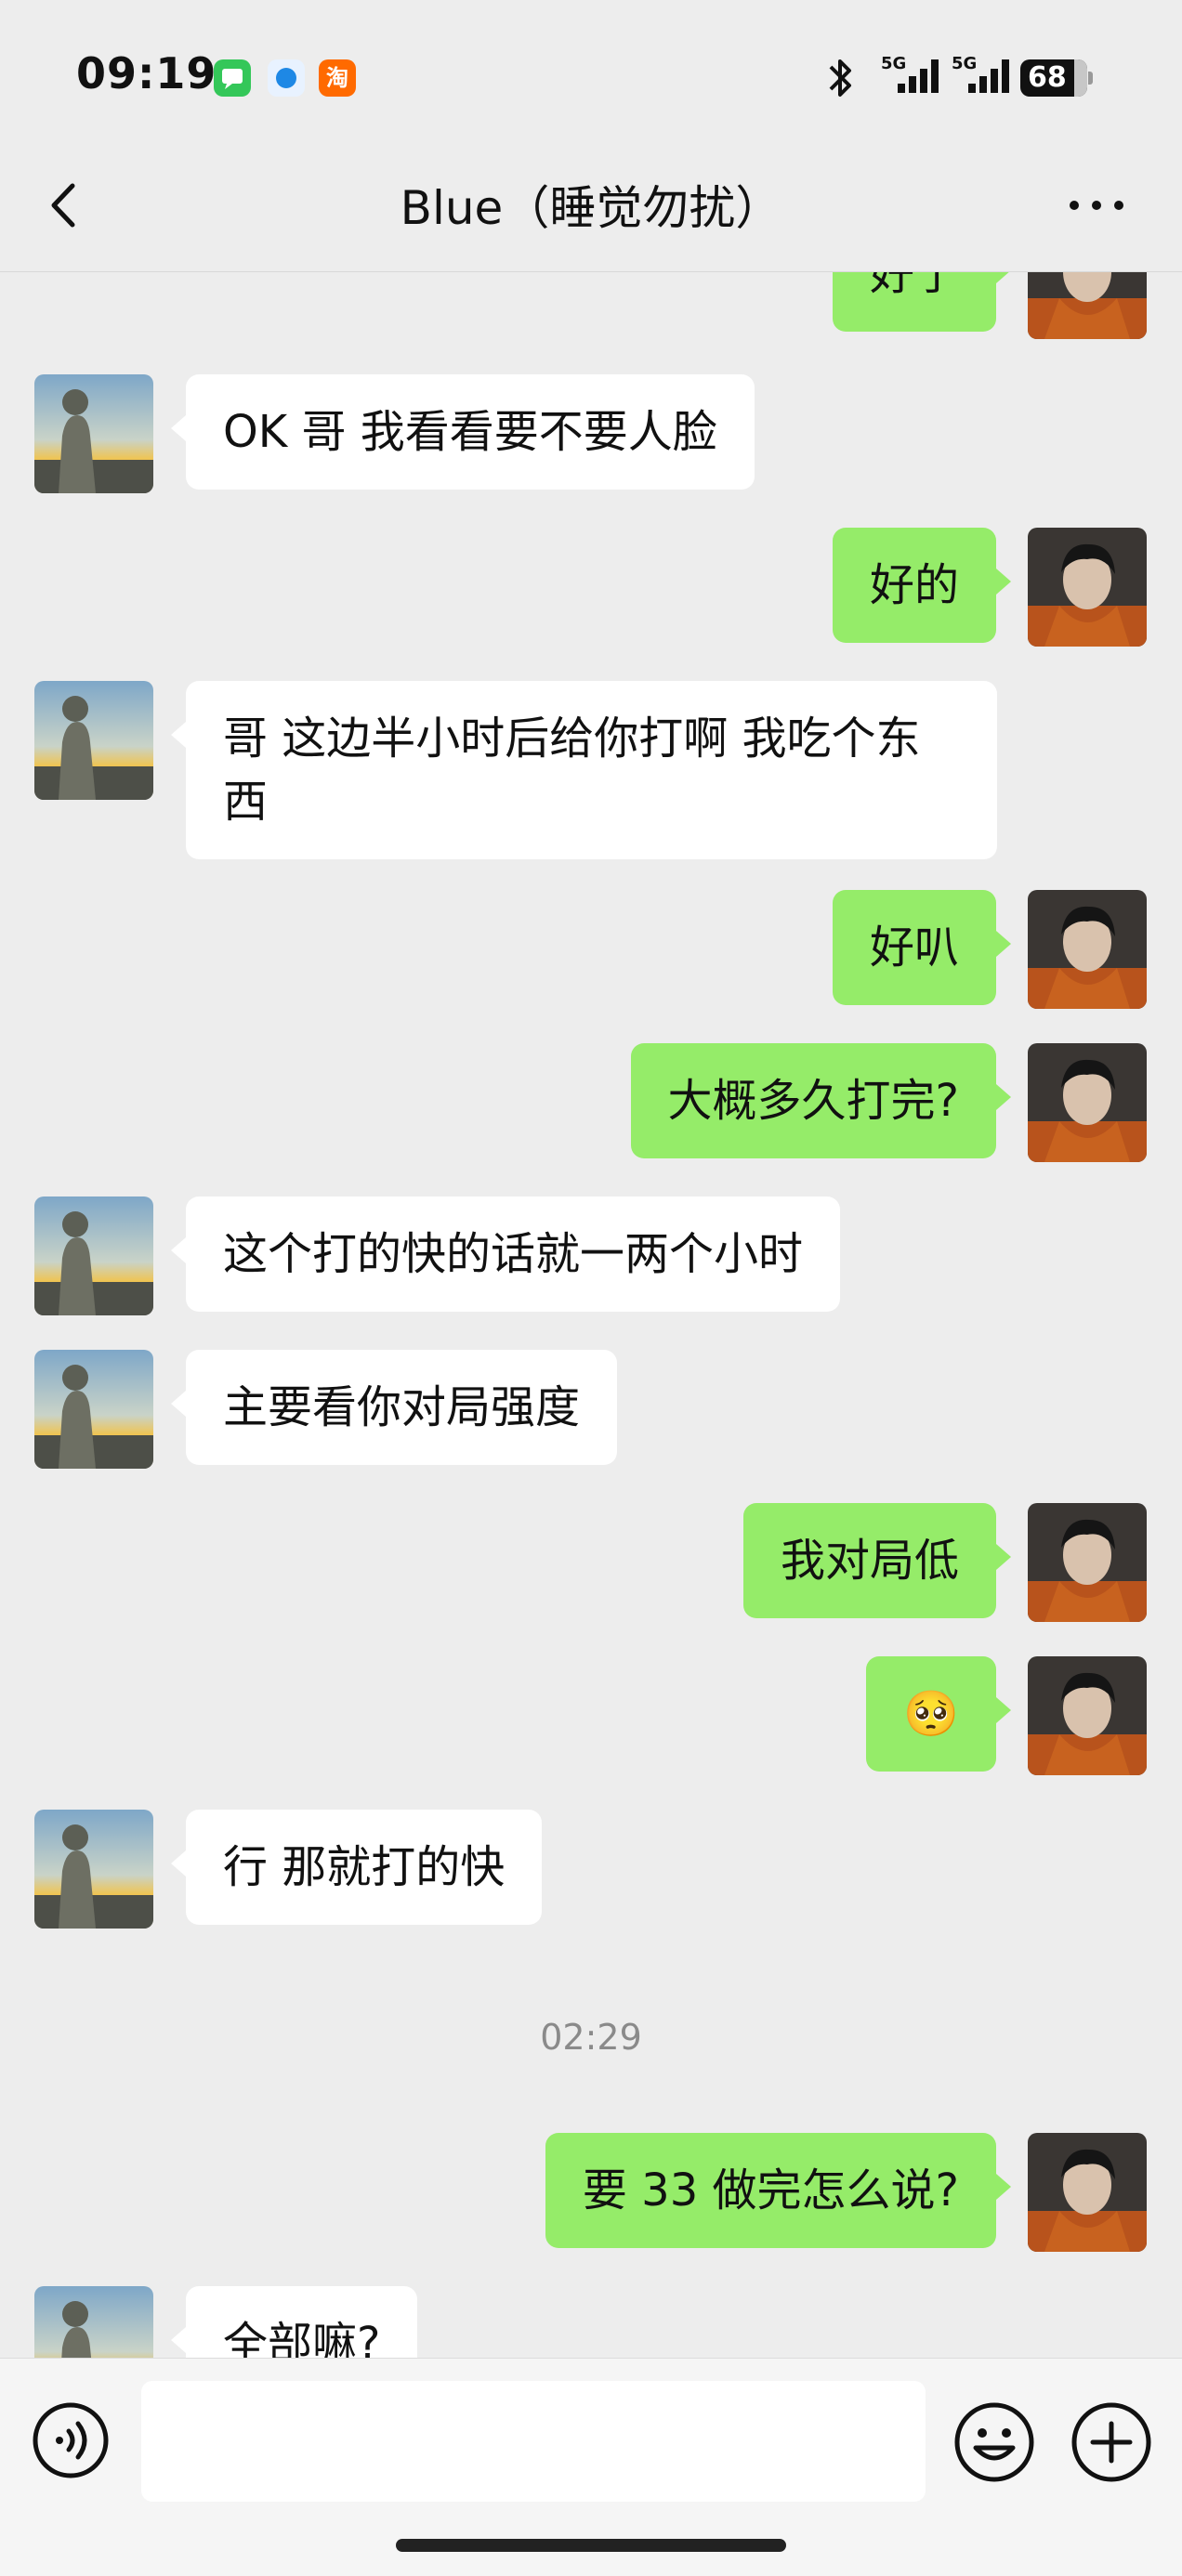 This screenshot has height=2576, width=1182. Describe the element at coordinates (584, 770) in the screenshot. I see `message-bubble-incoming: 哥 这边半小时后给你打啊 我吃个东西` at that location.